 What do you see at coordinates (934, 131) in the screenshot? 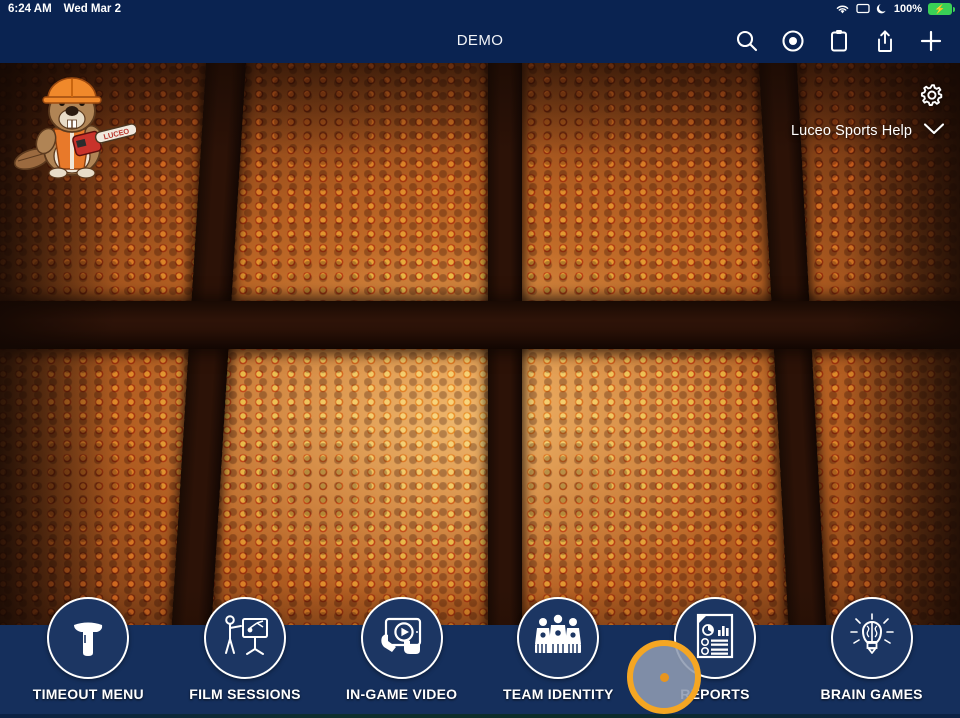
I see `chevron-down-icon` at bounding box center [934, 131].